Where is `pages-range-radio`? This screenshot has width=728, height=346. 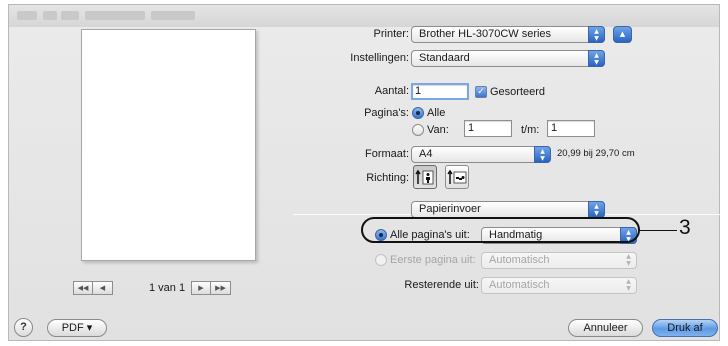
pages-range-radio is located at coordinates (418, 130).